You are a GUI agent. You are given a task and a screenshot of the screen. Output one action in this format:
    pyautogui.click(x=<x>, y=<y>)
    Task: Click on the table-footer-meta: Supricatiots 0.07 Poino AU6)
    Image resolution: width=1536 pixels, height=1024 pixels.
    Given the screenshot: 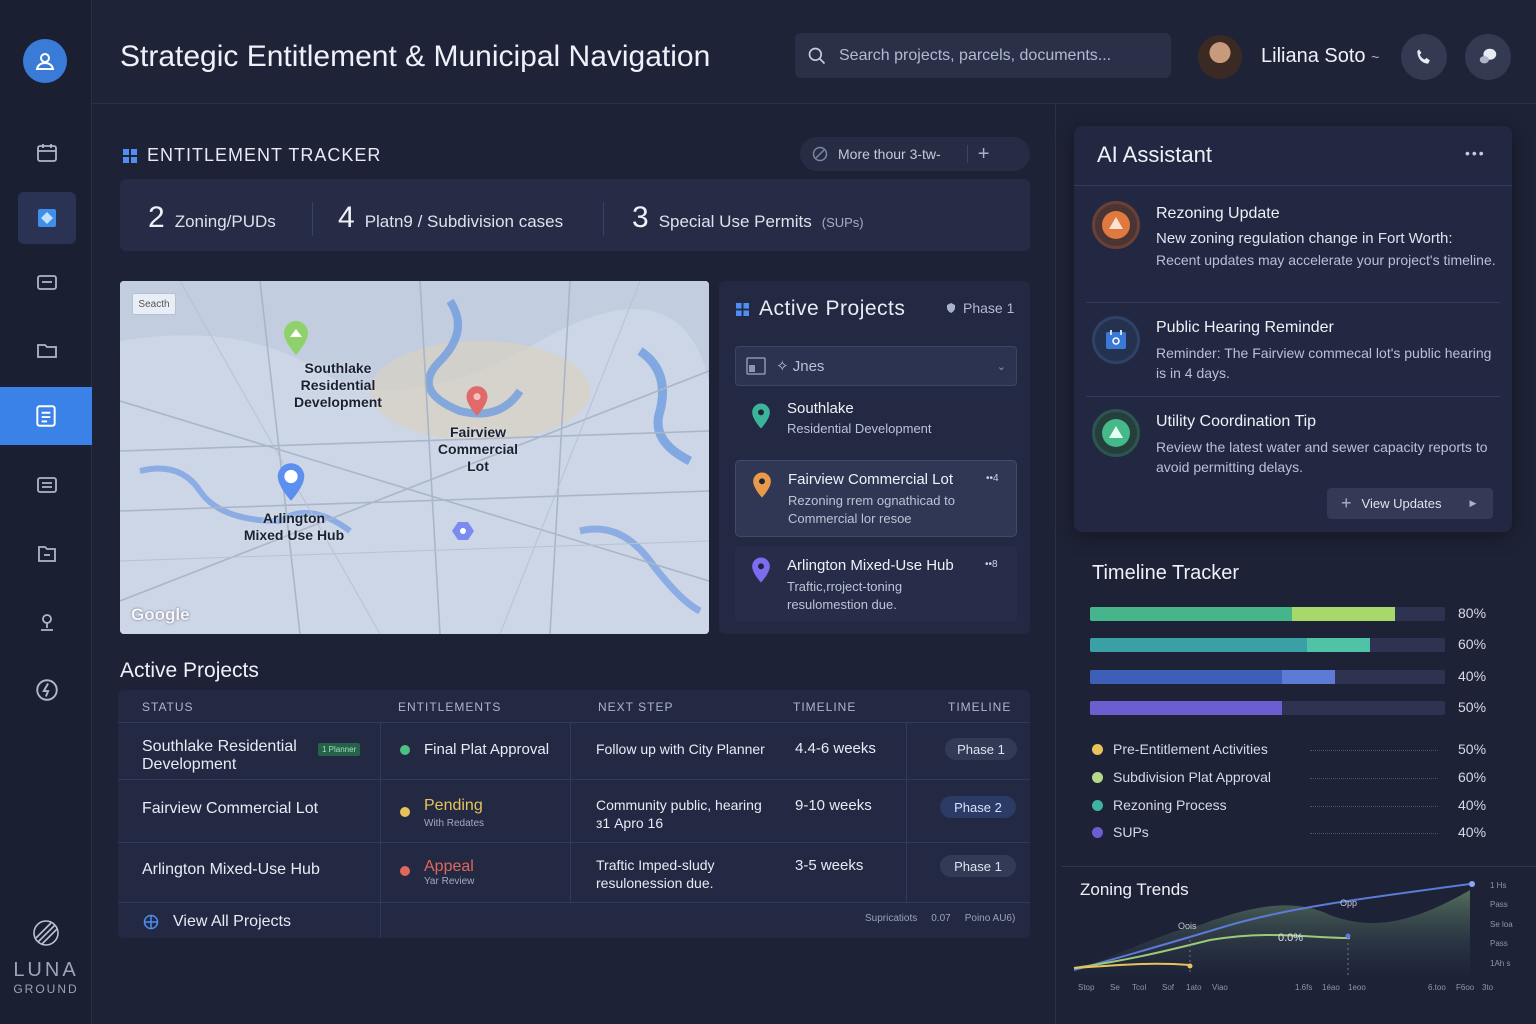 What is the action you would take?
    pyautogui.click(x=940, y=918)
    